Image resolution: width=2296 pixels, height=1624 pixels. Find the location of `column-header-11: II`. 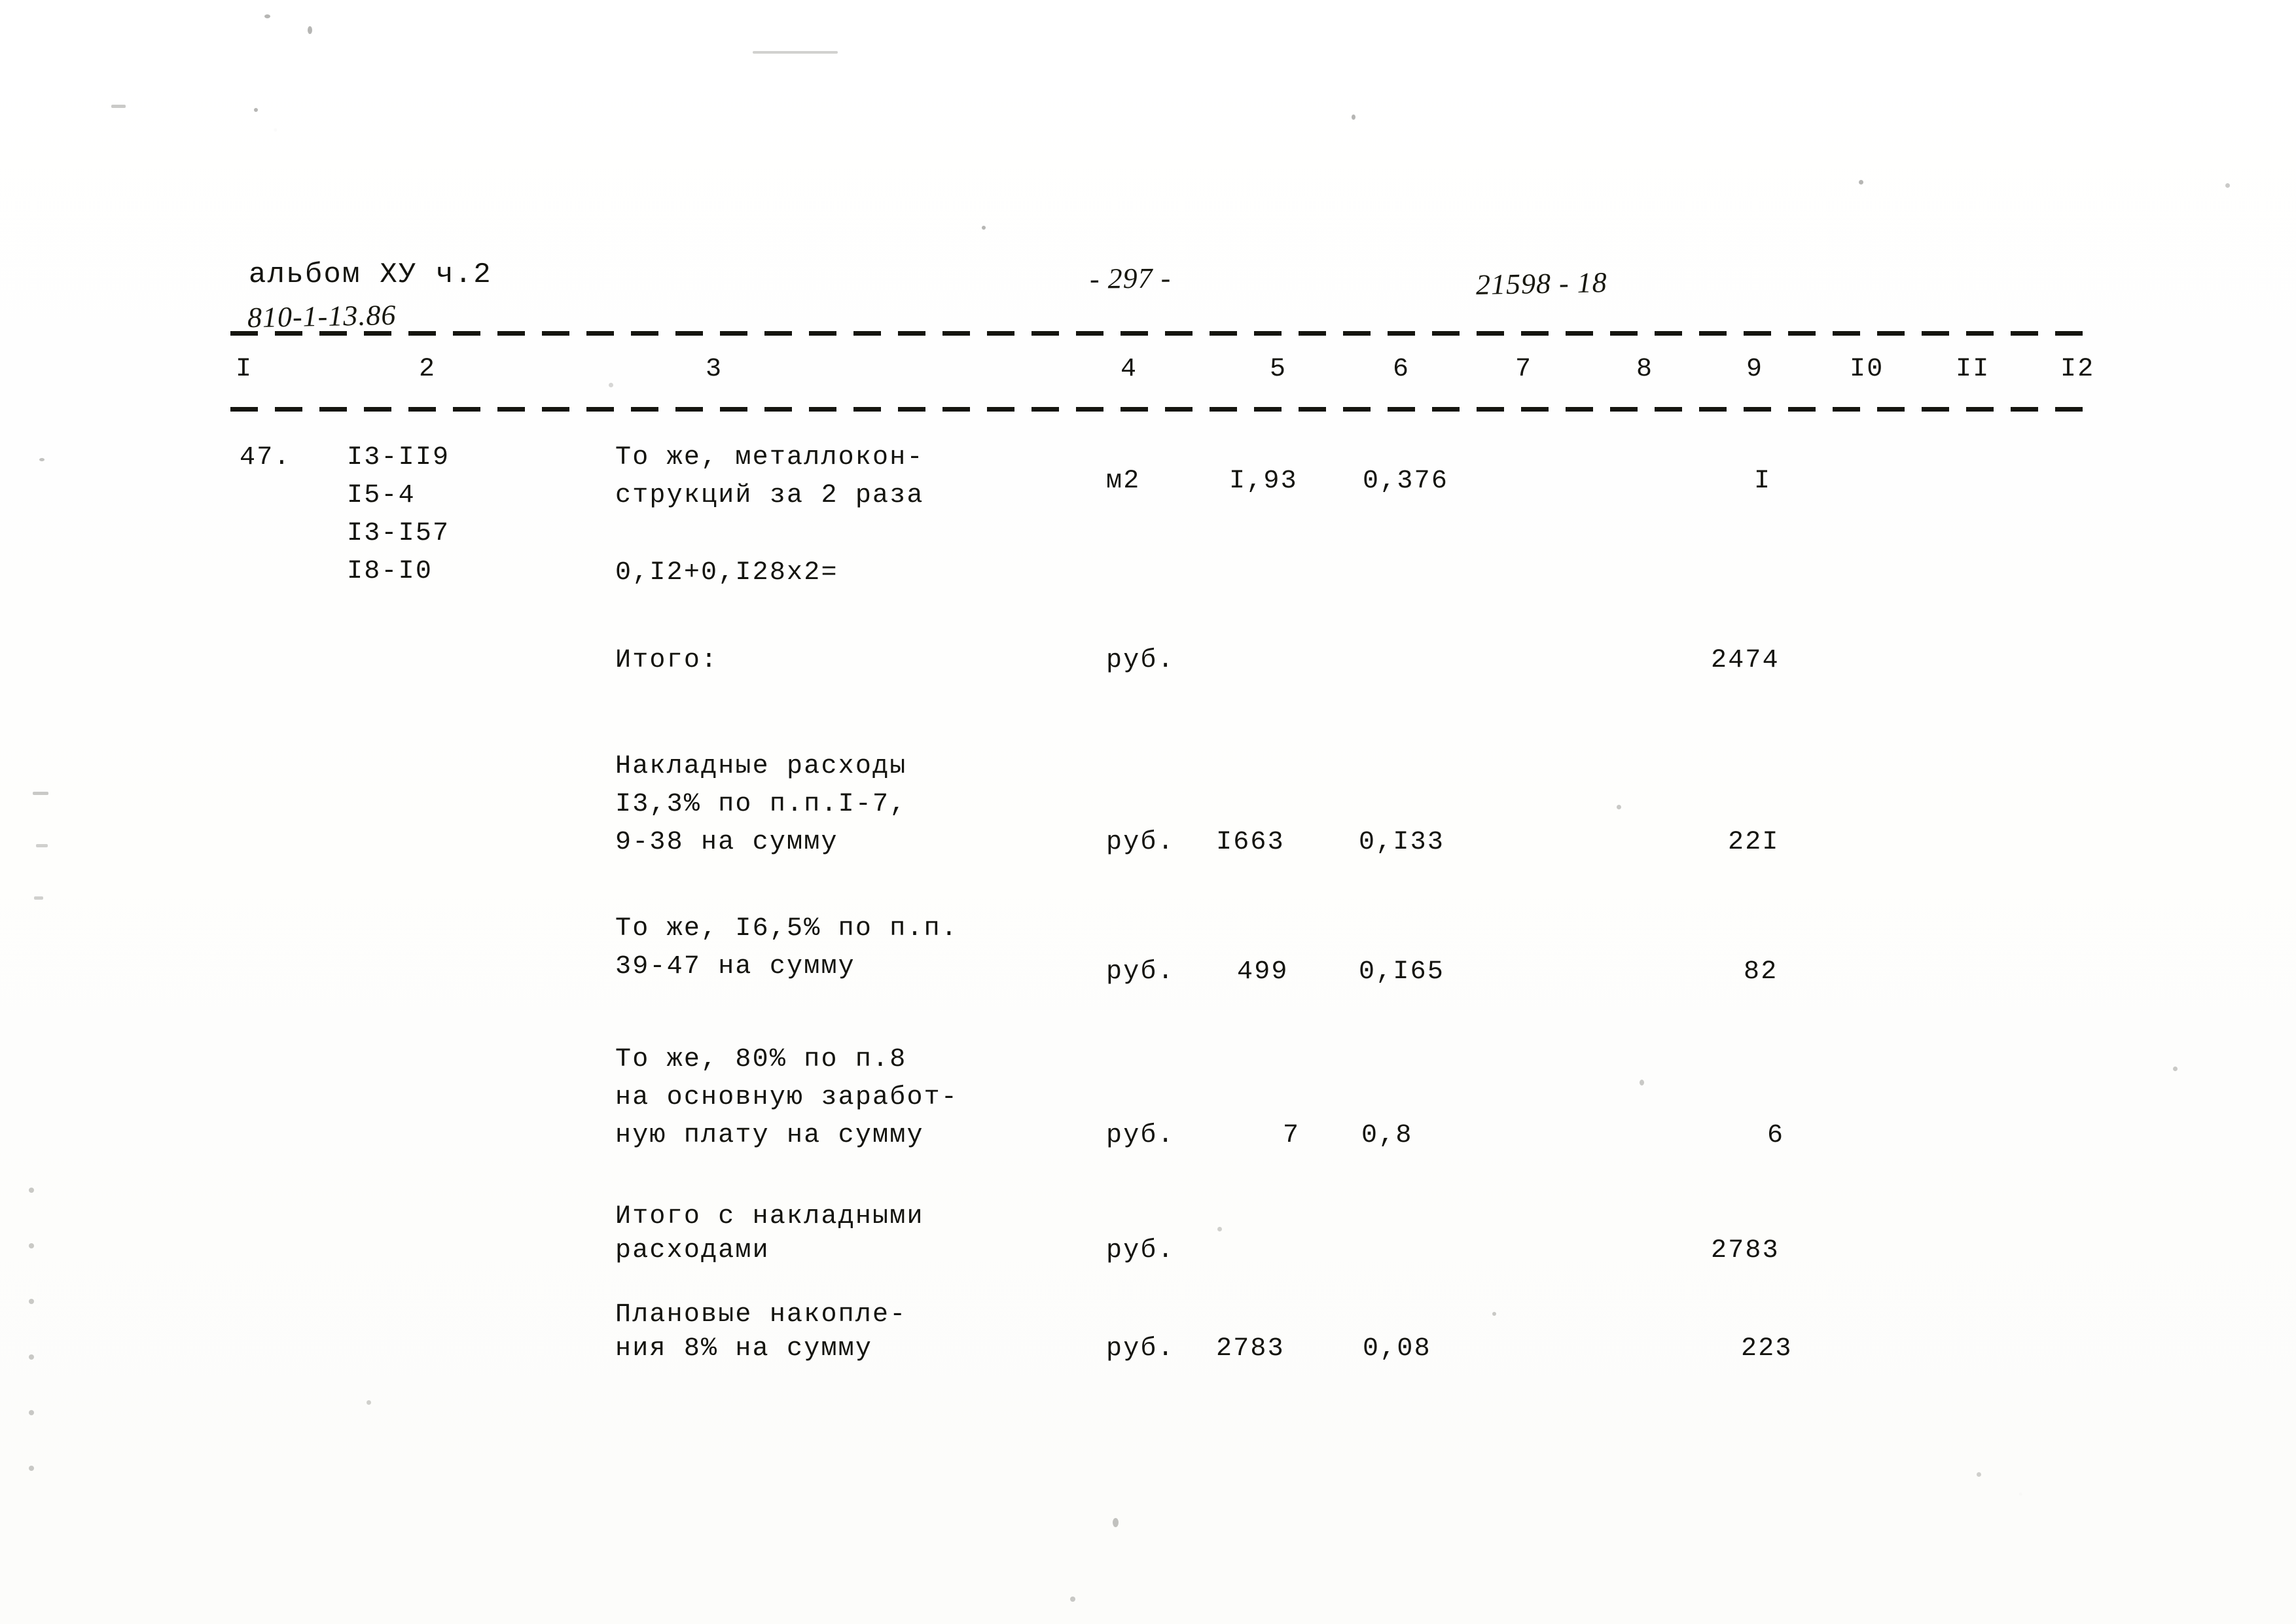

column-header-11: II is located at coordinates (1973, 369).